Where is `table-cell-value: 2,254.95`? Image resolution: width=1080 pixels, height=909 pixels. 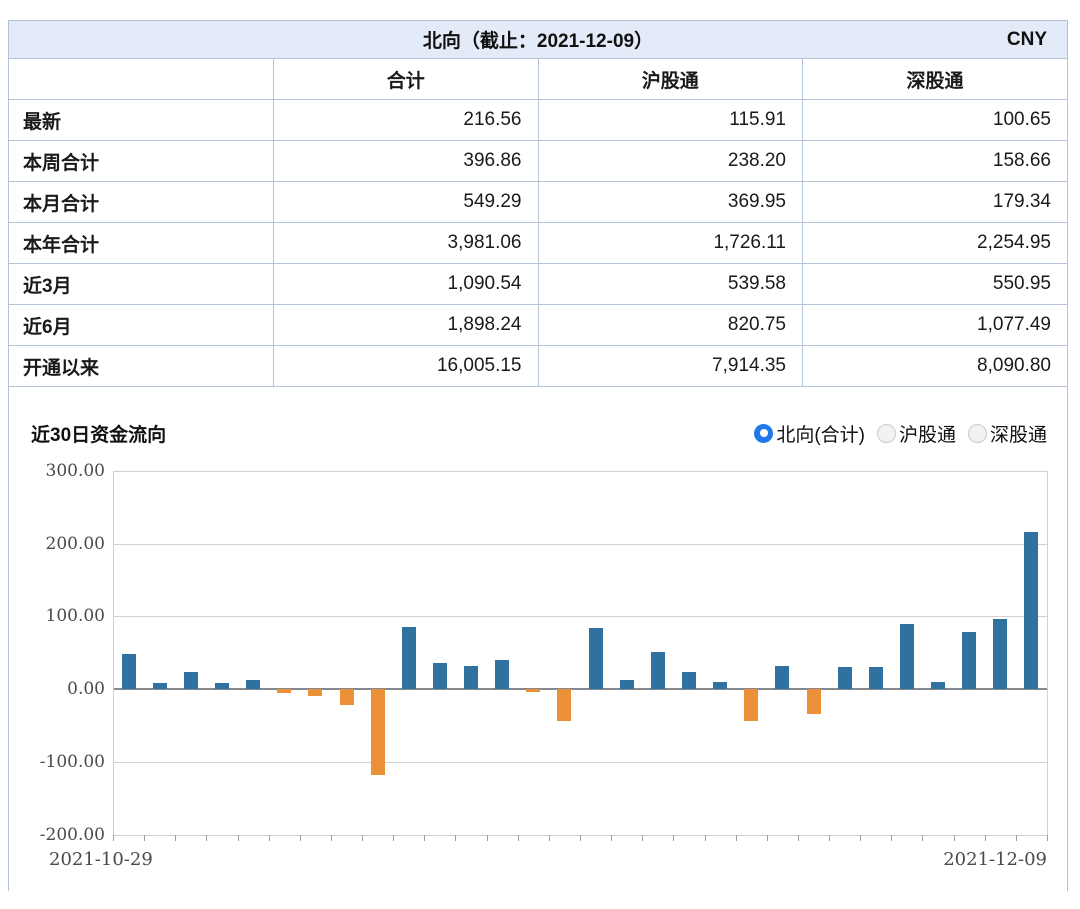 table-cell-value: 2,254.95 is located at coordinates (934, 243).